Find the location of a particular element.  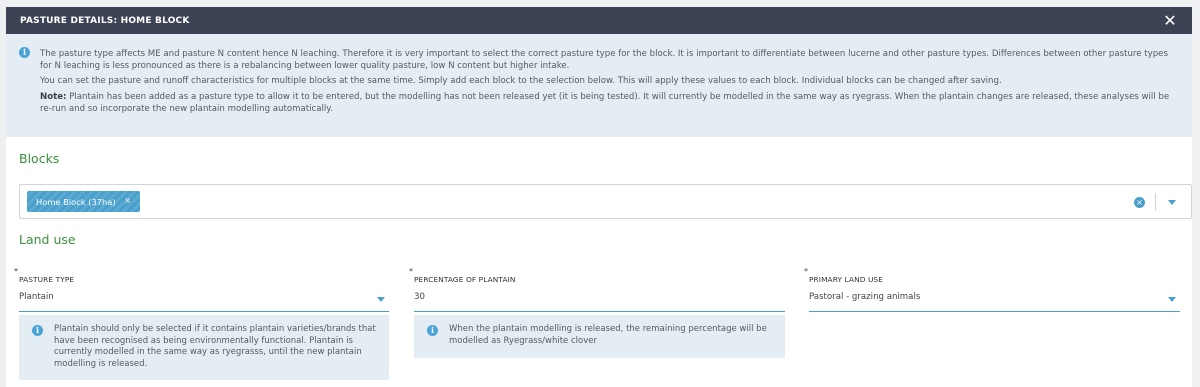

select-divider is located at coordinates (1155, 202).